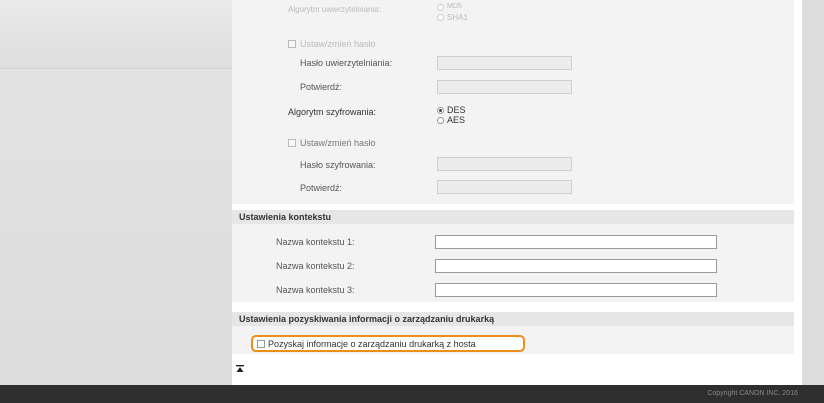 This screenshot has width=824, height=403. I want to click on printer-mgmt-checkbox, so click(261, 344).